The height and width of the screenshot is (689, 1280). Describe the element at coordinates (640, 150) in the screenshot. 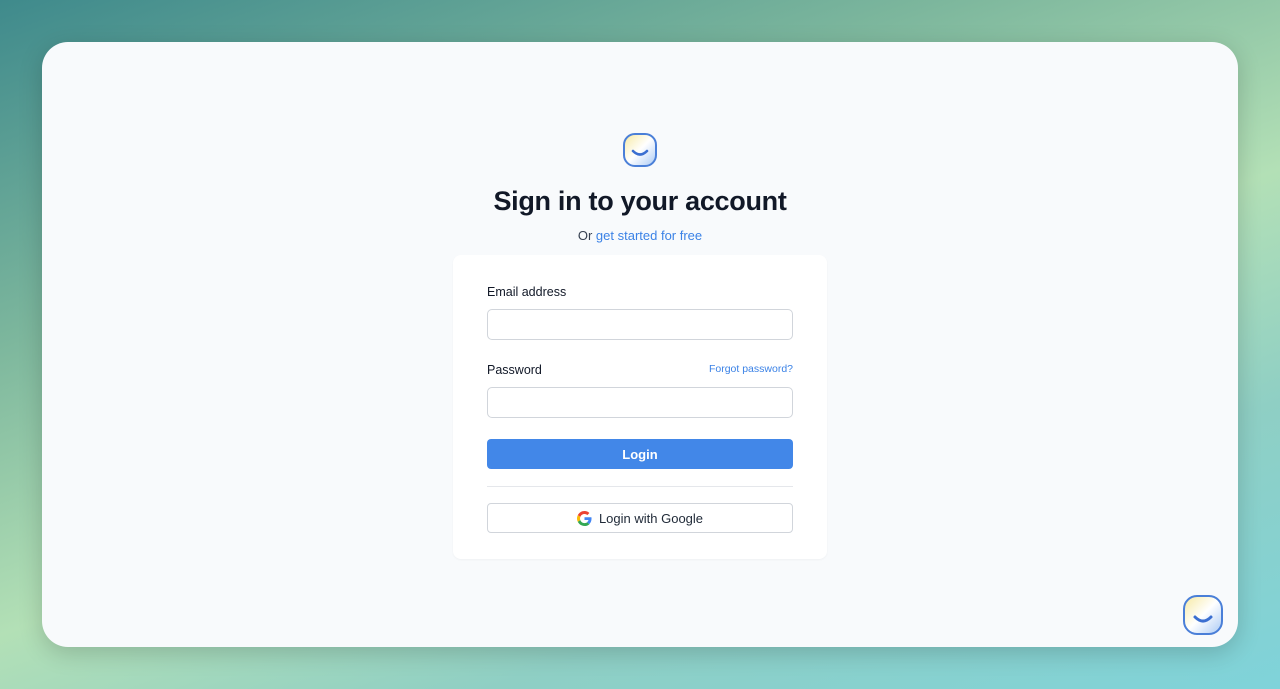

I see `smiley-logo-icon` at that location.